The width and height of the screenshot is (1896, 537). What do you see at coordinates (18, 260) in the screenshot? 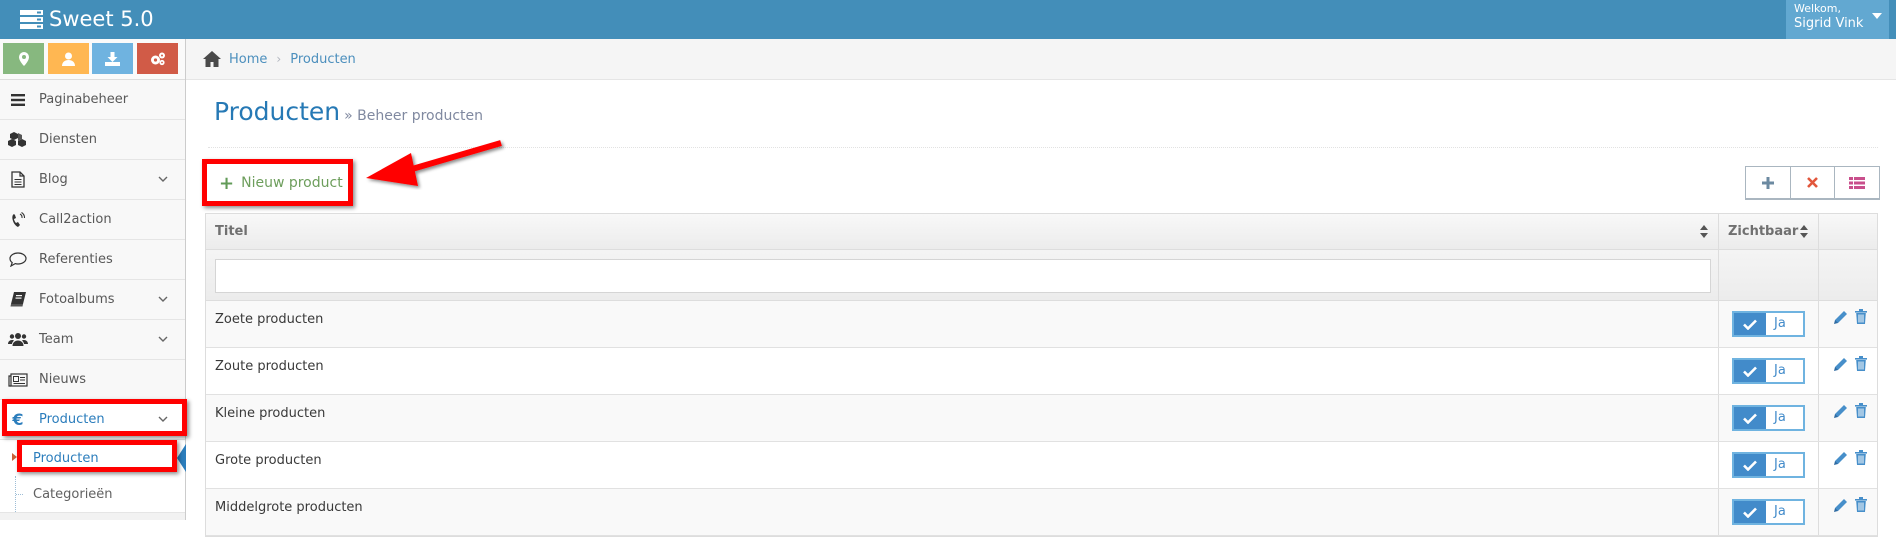
I see `comment-icon` at bounding box center [18, 260].